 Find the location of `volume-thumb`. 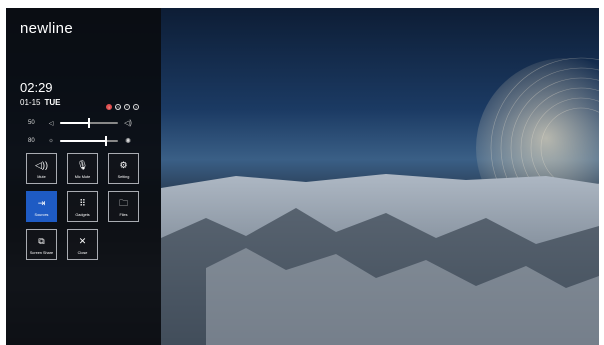

volume-thumb is located at coordinates (89, 123).